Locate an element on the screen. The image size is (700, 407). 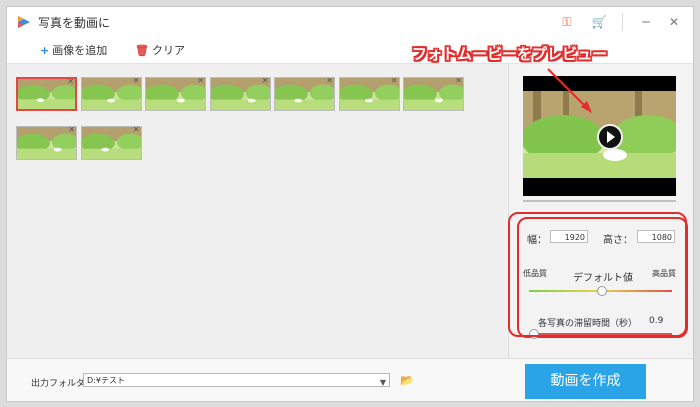
title-bar: 写真を動画に ⚿ 🛒 ─ ✕ is located at coordinates (350, 22).